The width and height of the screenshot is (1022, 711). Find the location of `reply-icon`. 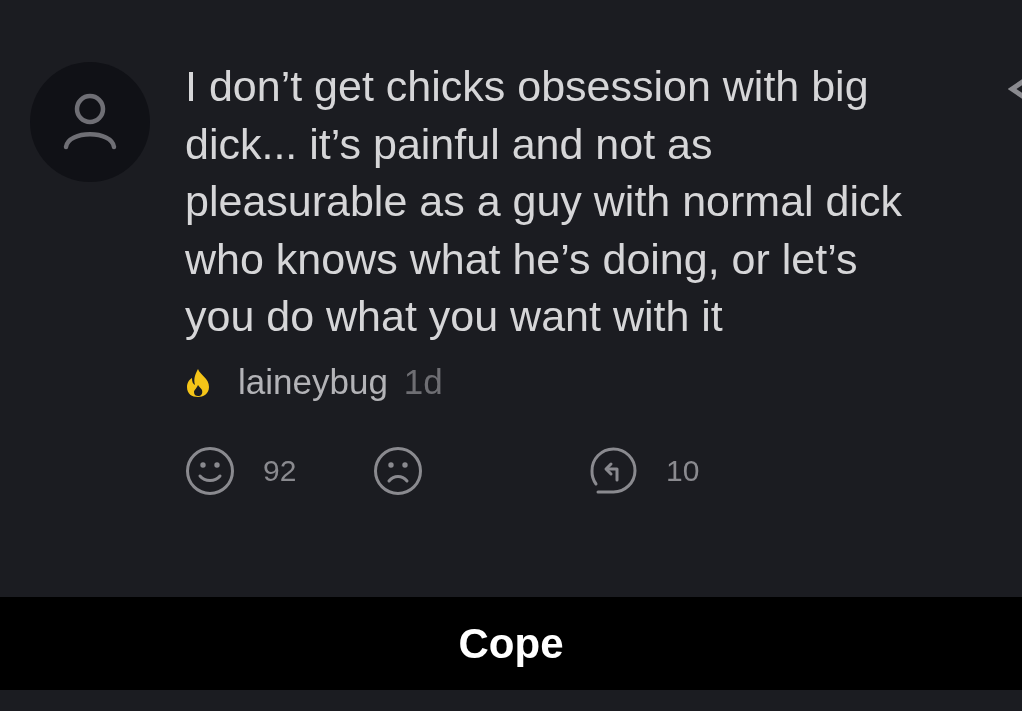

reply-icon is located at coordinates (613, 470).